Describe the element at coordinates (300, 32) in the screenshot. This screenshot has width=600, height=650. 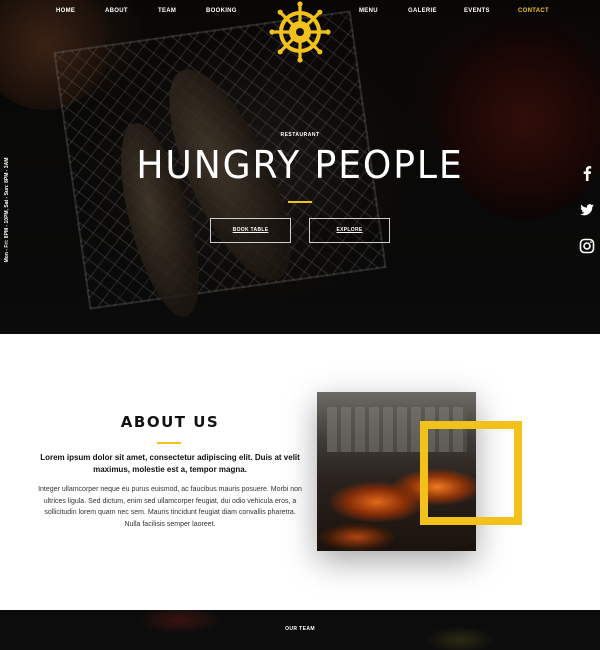
I see `ship-wheel-icon` at that location.